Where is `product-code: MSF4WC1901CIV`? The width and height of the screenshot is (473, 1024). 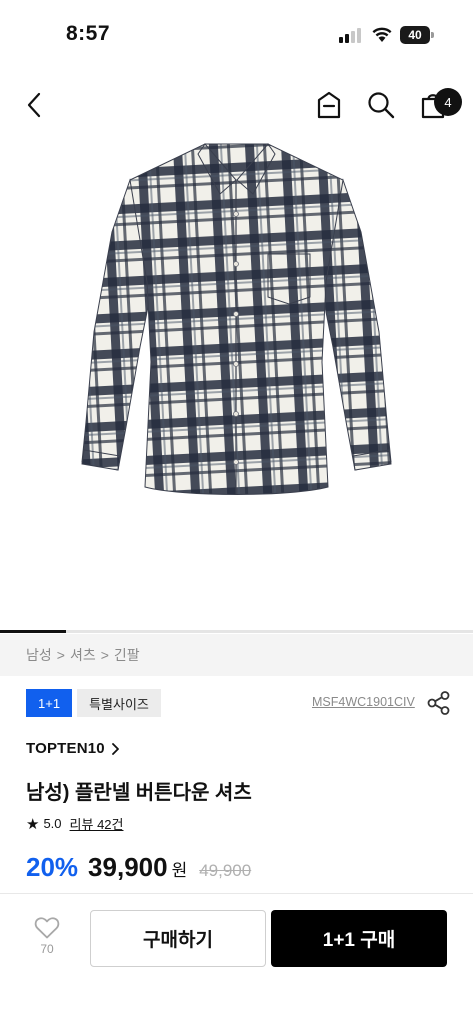 product-code: MSF4WC1901CIV is located at coordinates (363, 702).